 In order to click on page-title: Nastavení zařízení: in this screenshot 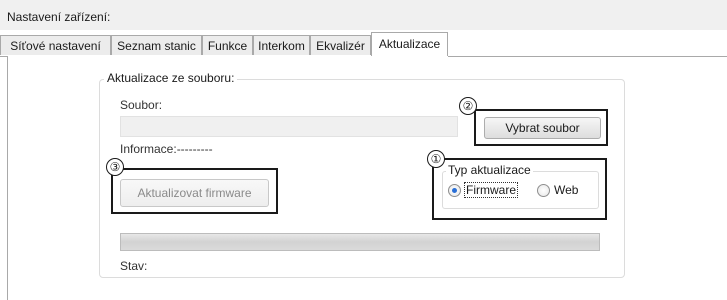, I will do `click(59, 17)`.